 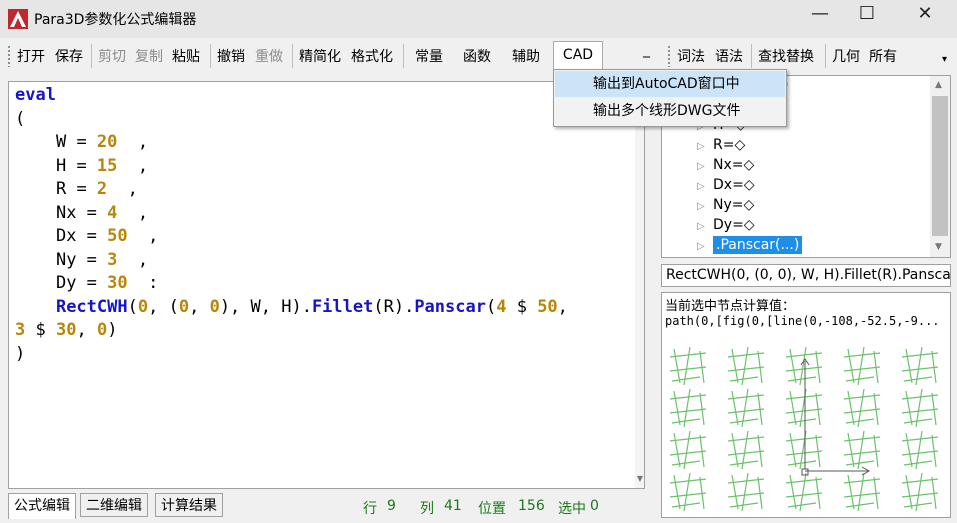 What do you see at coordinates (758, 245) in the screenshot?
I see `tree-node-label: .Panscar(...)` at bounding box center [758, 245].